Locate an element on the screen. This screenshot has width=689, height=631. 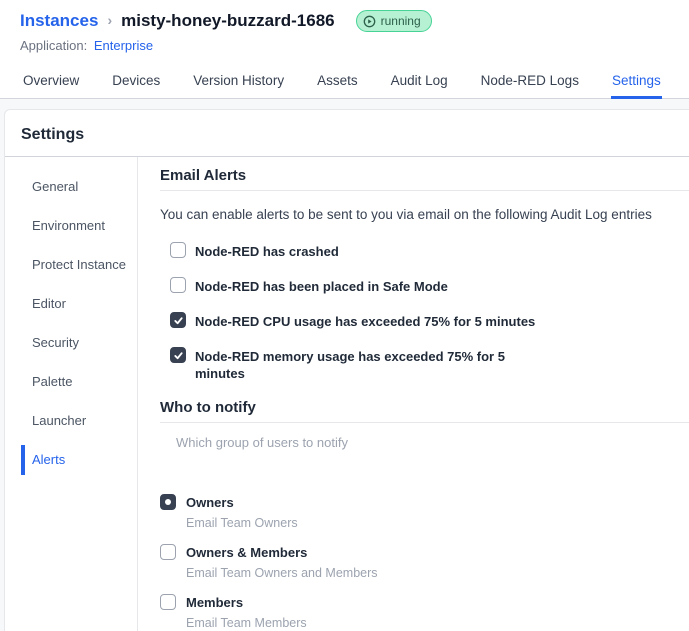
checkbox-row-crashed: Node-RED has crashed is located at coordinates (429, 251).